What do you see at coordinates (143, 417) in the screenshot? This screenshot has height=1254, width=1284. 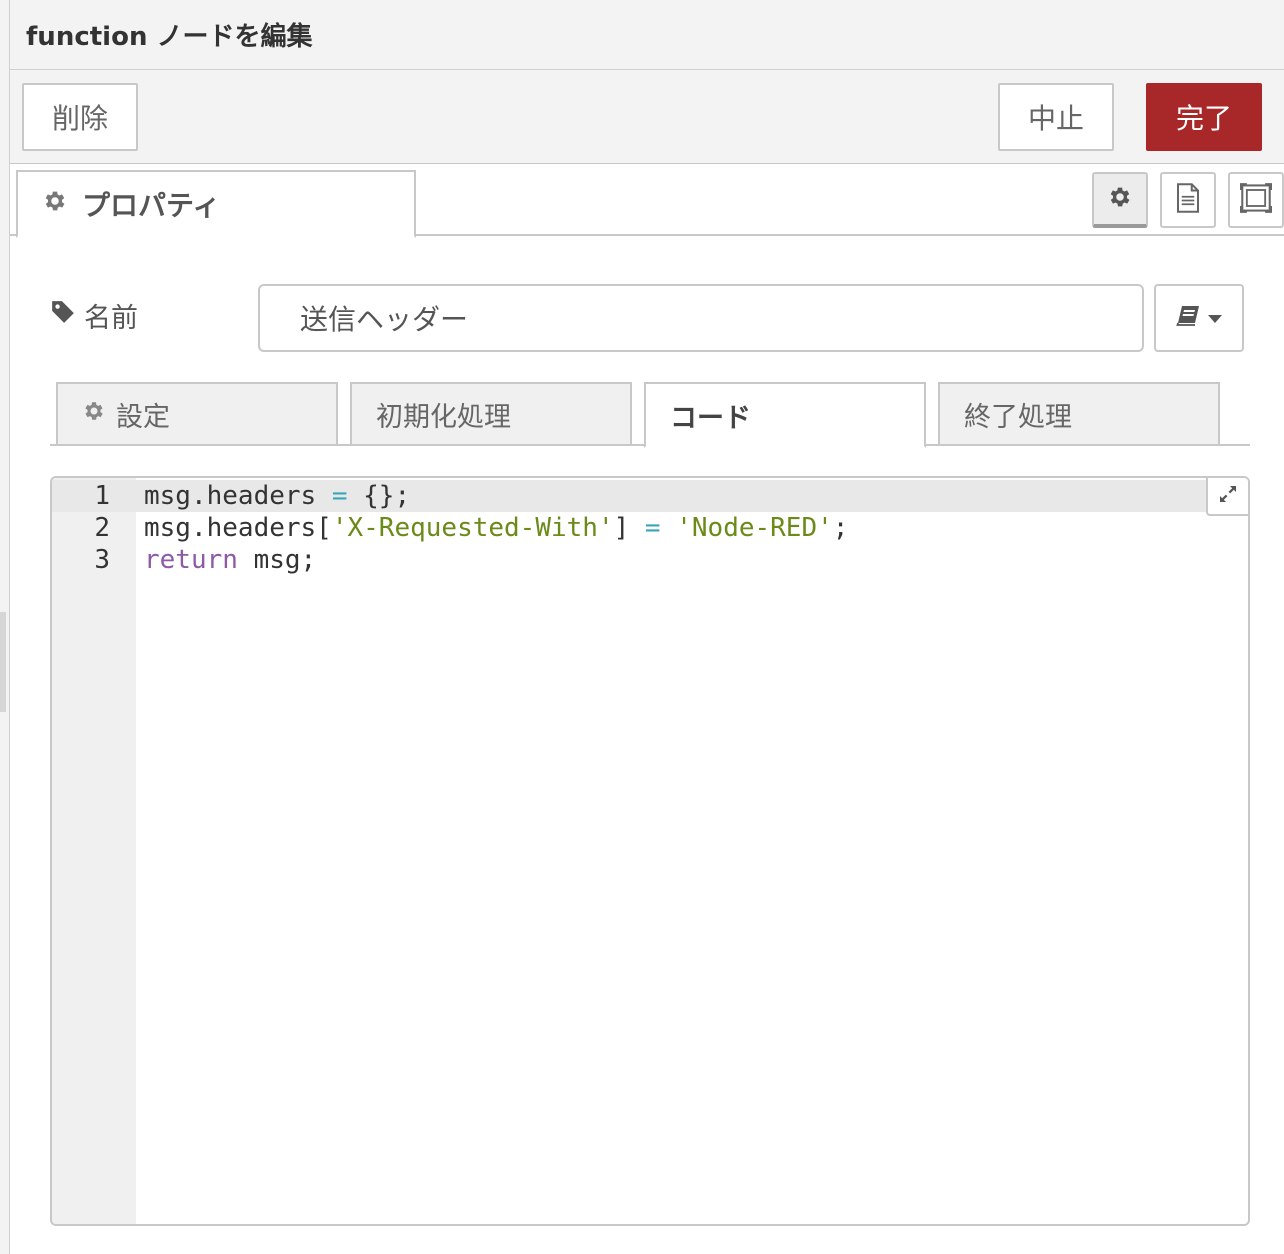 I see `tab-setup-label: 設定` at bounding box center [143, 417].